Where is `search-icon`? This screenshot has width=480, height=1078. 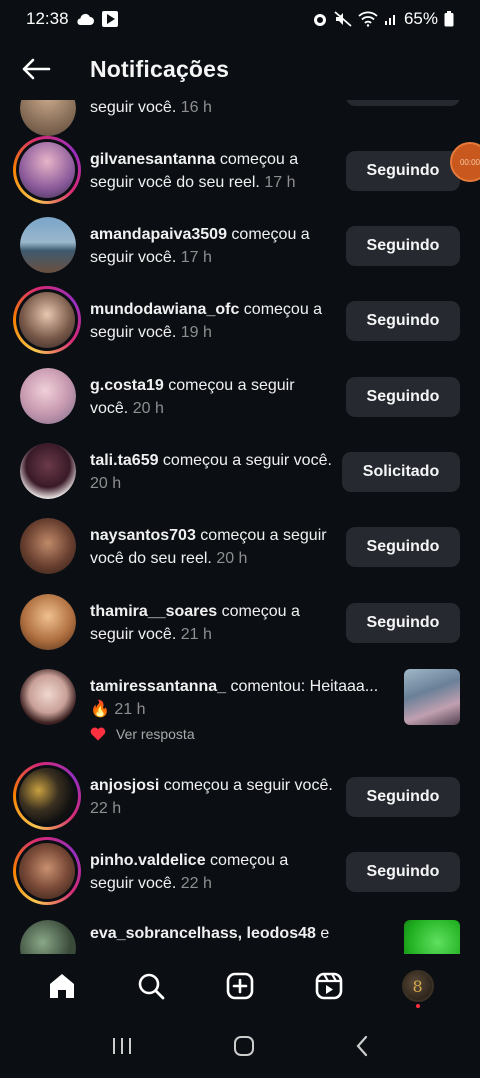
search-icon is located at coordinates (151, 986).